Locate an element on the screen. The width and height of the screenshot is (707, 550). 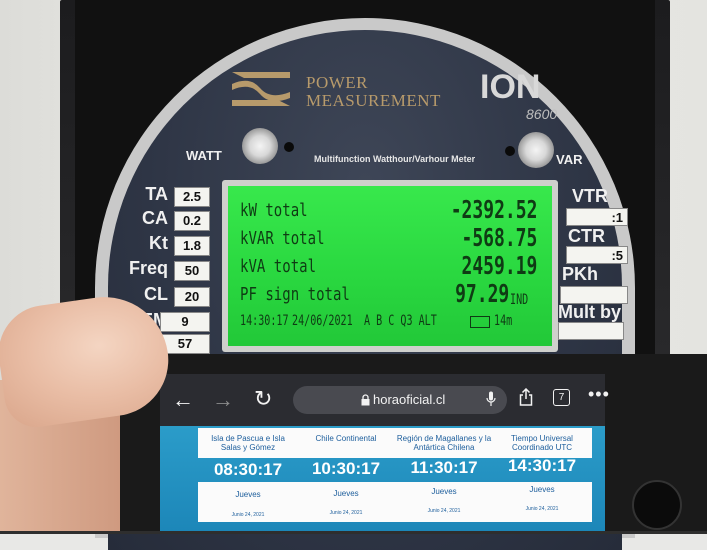
timezone-time-pascua: 08:30:17 is located at coordinates (248, 469).